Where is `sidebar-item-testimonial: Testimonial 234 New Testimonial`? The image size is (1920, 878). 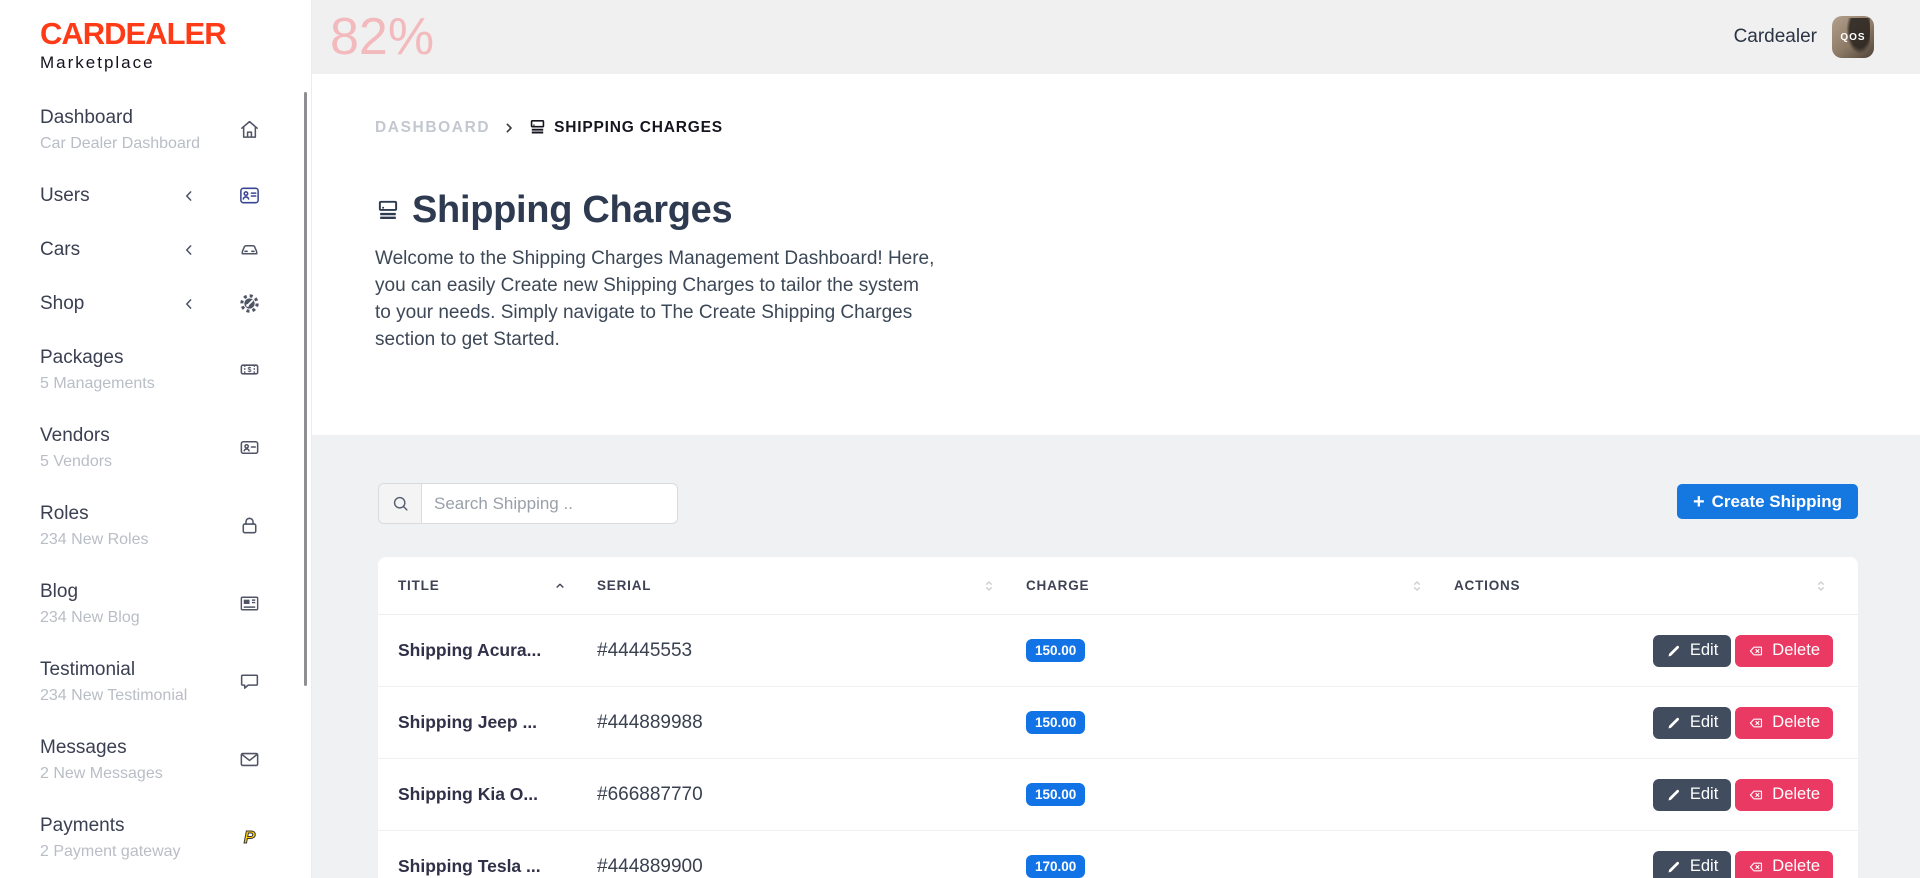 sidebar-item-testimonial: Testimonial 234 New Testimonial is located at coordinates (175, 681).